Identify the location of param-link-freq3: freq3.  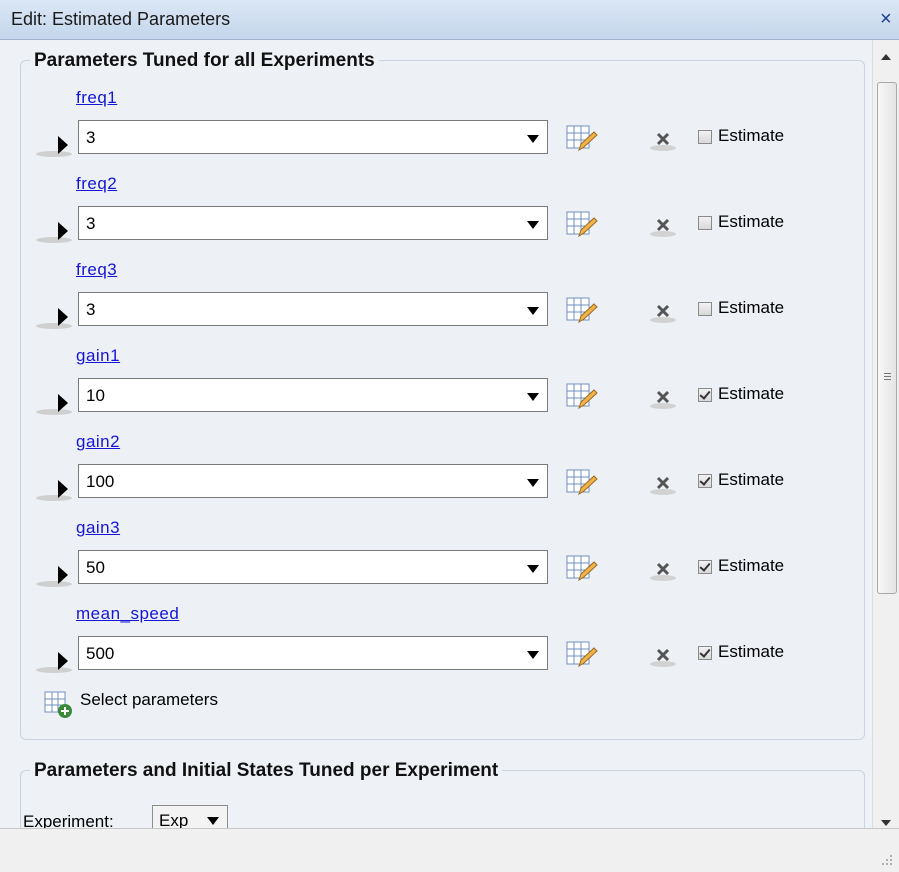
(96, 270).